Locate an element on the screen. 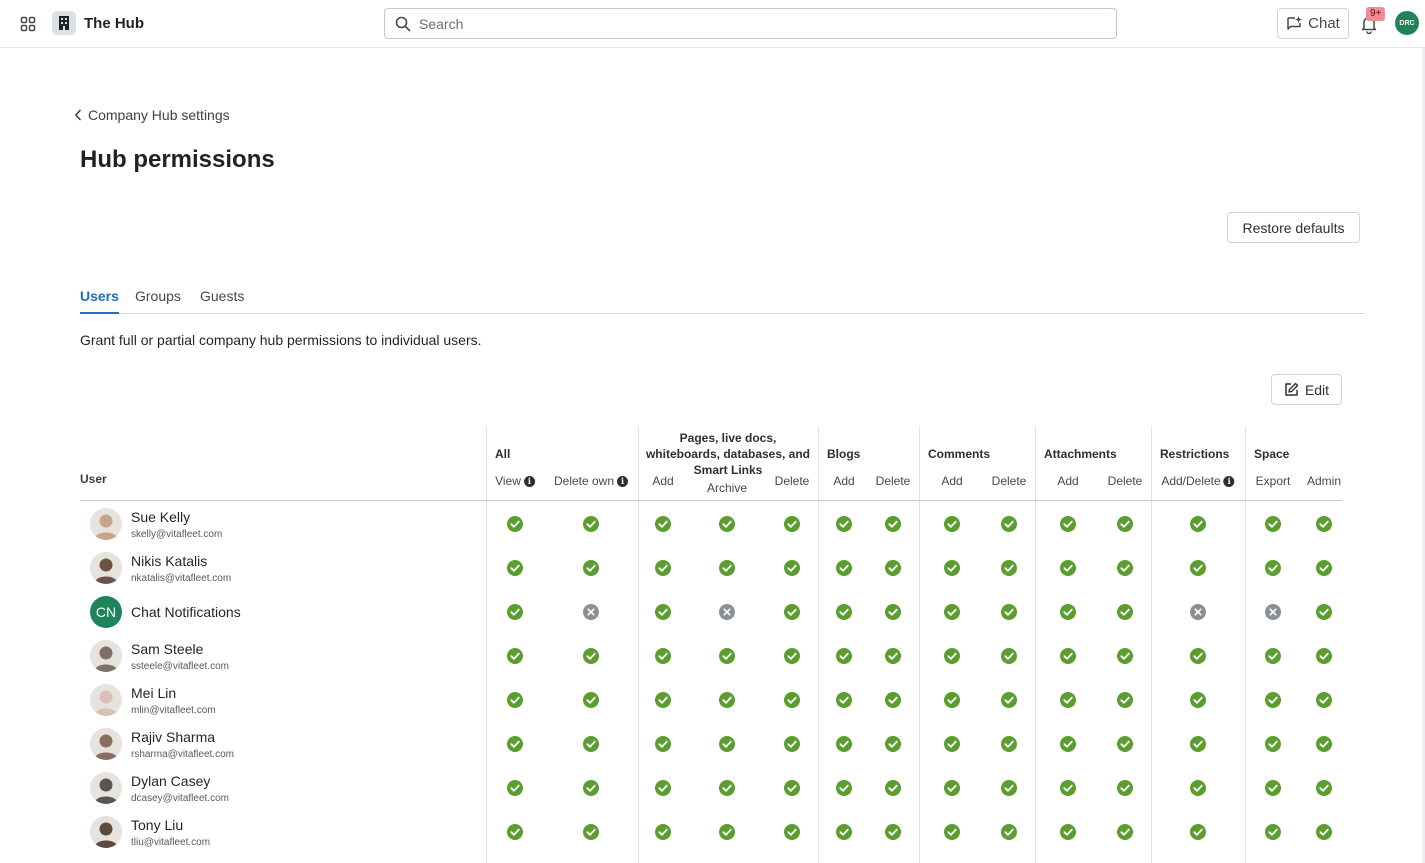 Image resolution: width=1425 pixels, height=863 pixels. back-to-settings-link: Company Hub settings is located at coordinates (152, 115).